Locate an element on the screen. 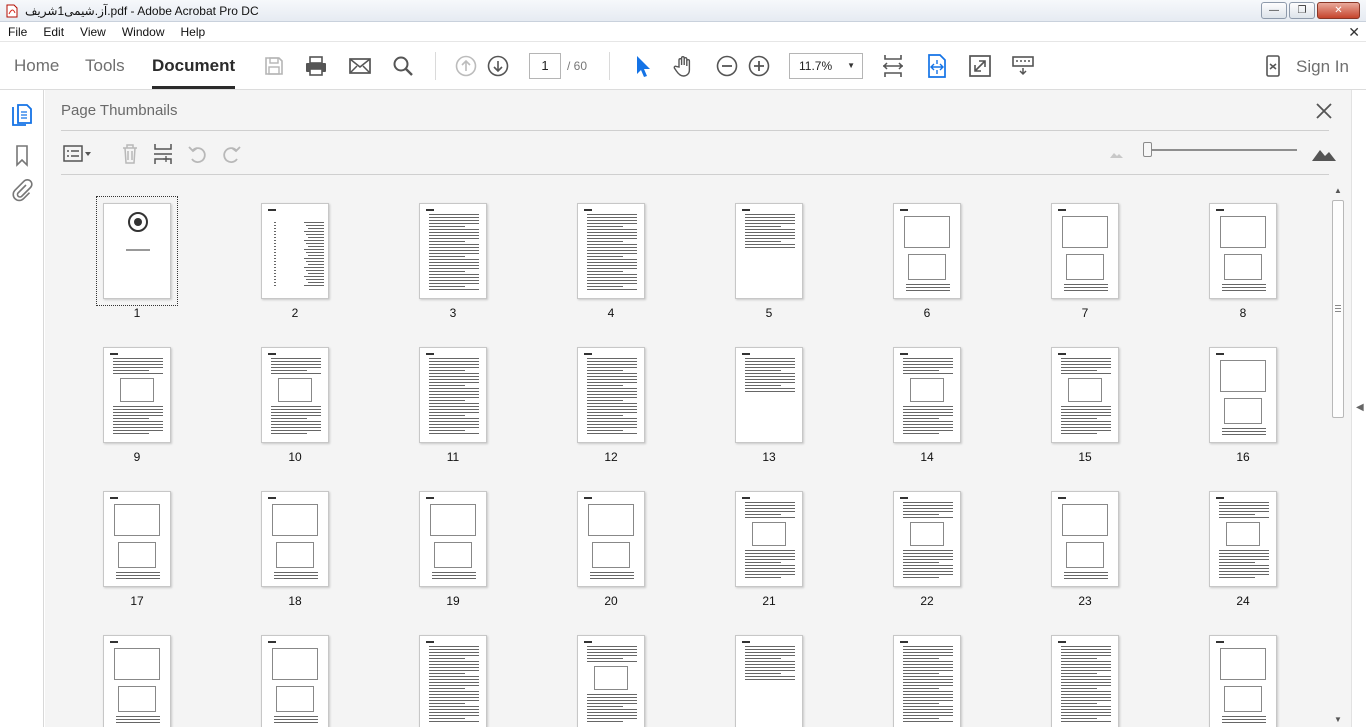 The image size is (1366, 727). print-icon is located at coordinates (316, 66).